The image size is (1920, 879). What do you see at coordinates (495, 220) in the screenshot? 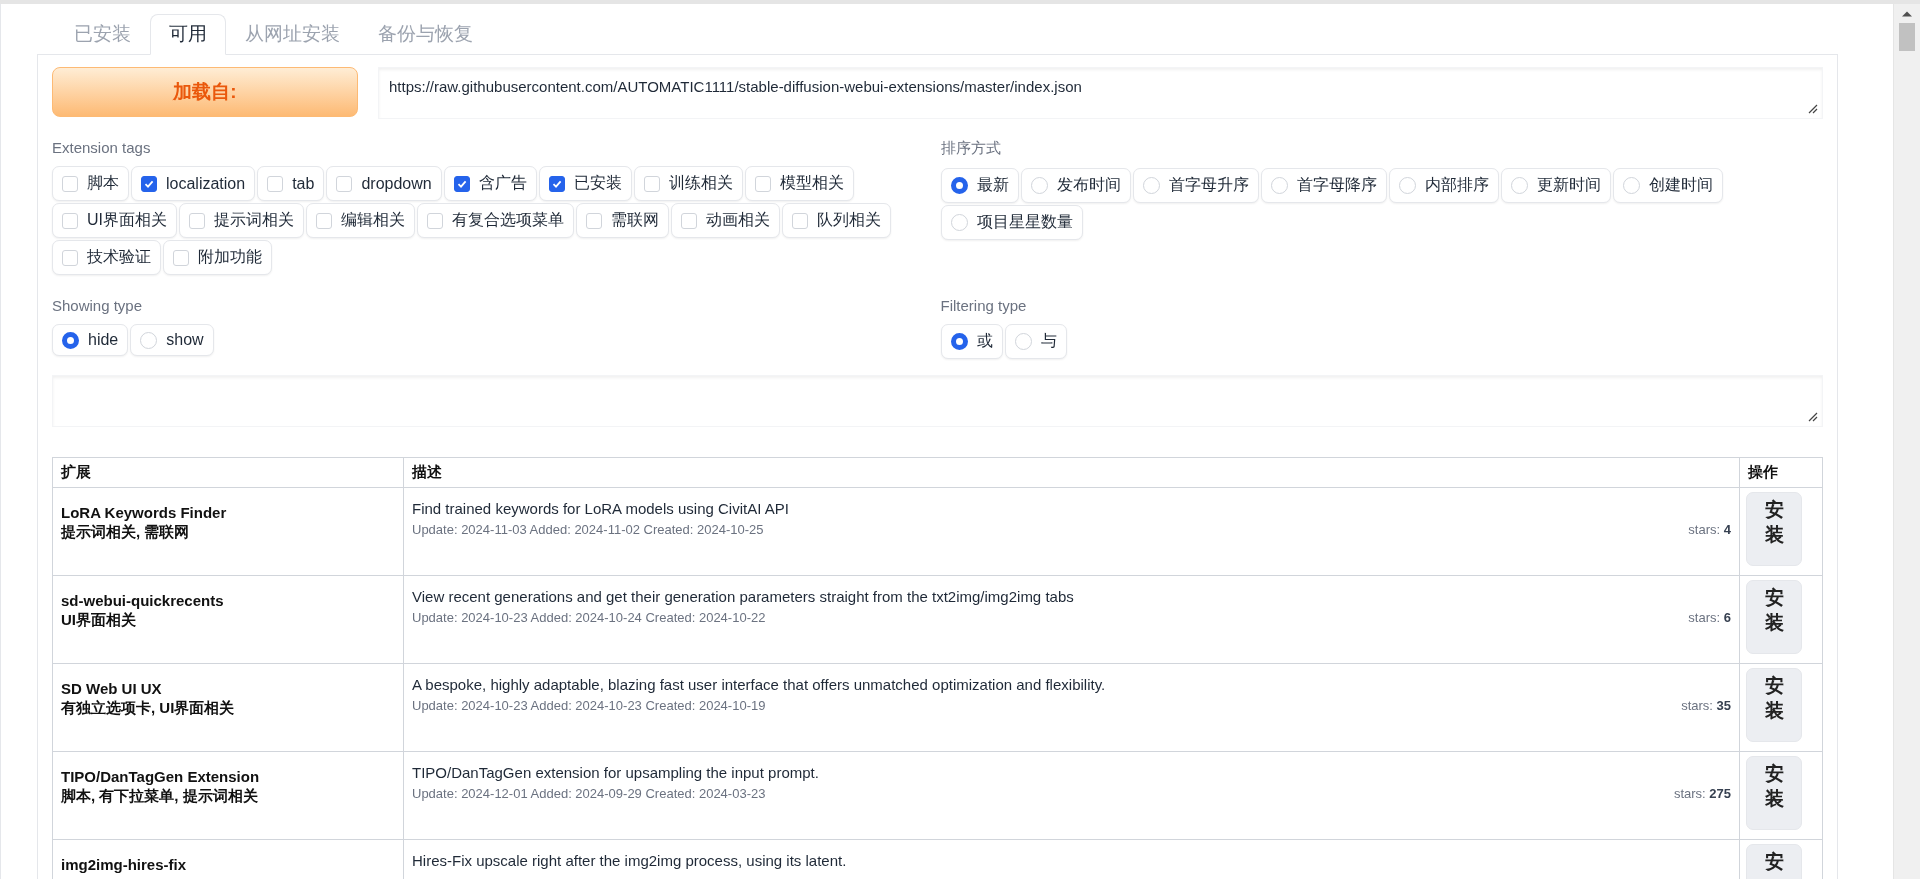
I see `tag-checkbox: 有复合选项菜单` at bounding box center [495, 220].